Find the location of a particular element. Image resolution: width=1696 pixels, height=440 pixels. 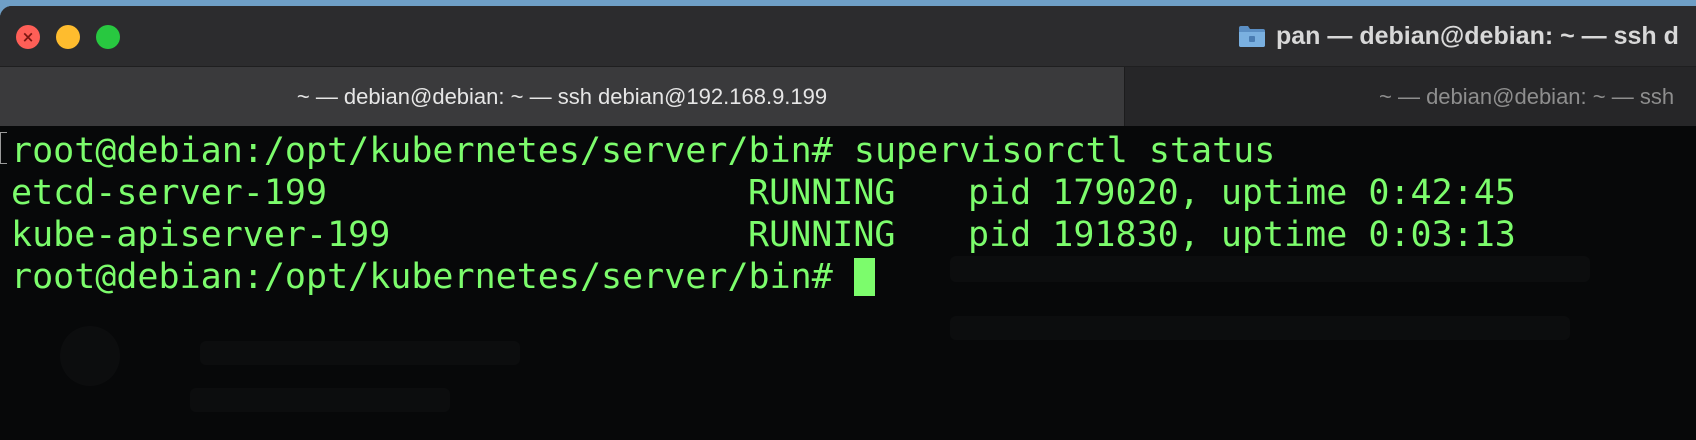

close-icon: × is located at coordinates (28, 37).